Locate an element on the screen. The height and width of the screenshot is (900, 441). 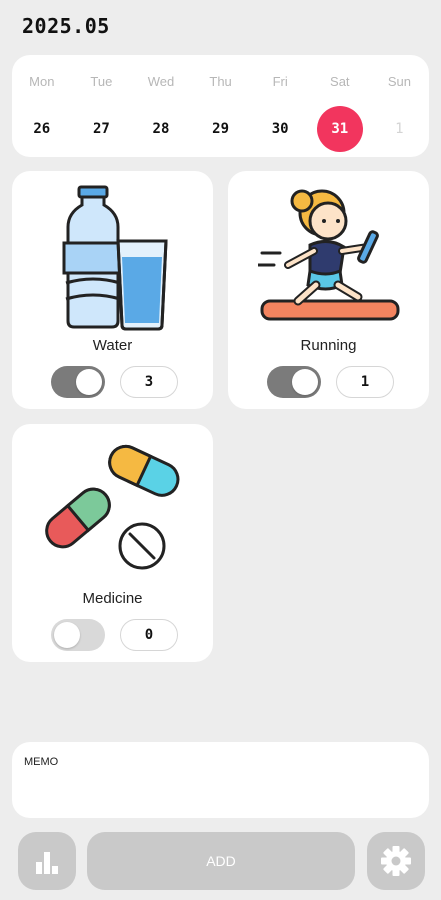
water-bottle-glass-icon is located at coordinates (117, 258).